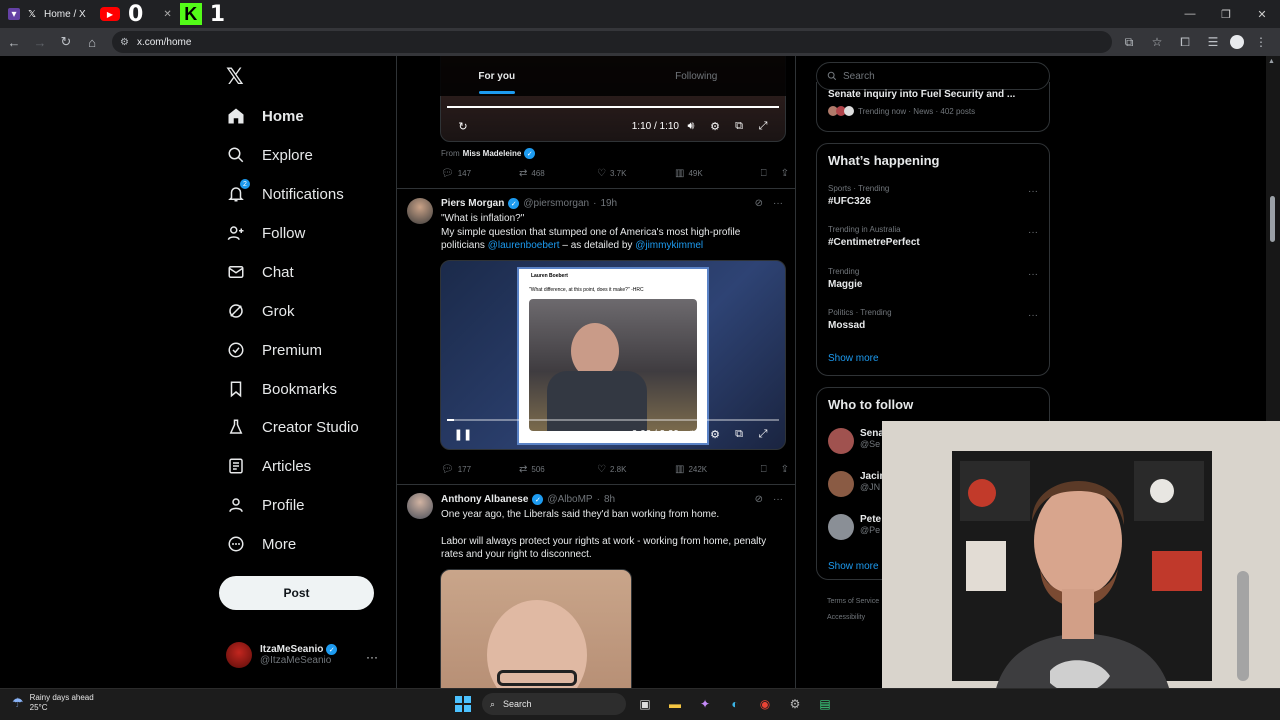  What do you see at coordinates (933, 195) in the screenshot?
I see `trend-item: Sports · Trending #UFC326 ···` at bounding box center [933, 195].